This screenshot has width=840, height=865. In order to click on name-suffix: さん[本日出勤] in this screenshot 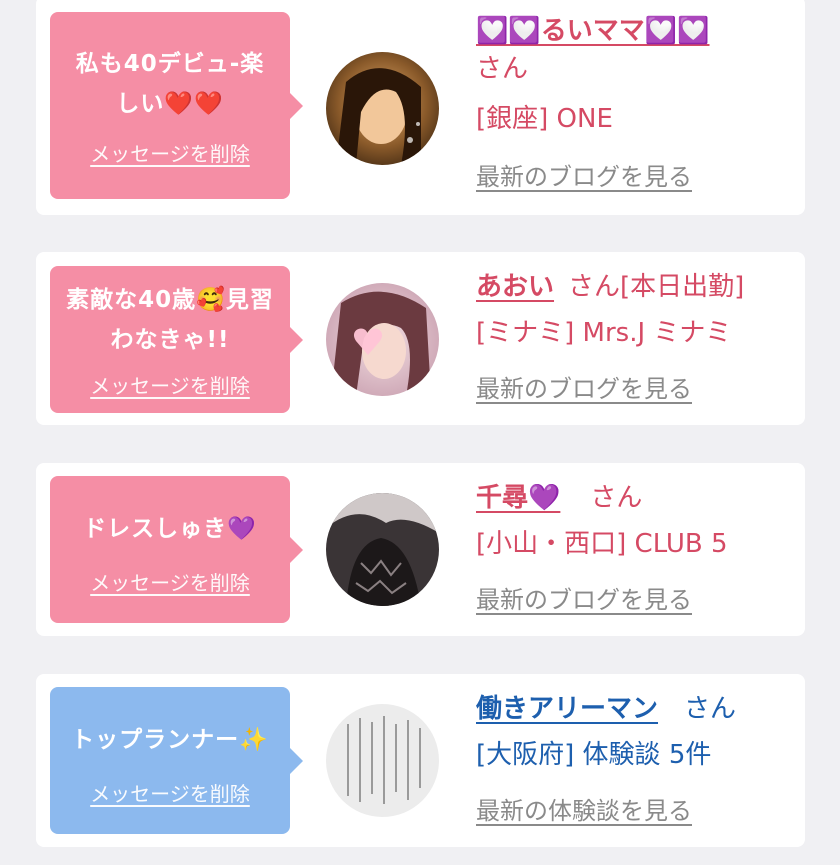, I will do `click(656, 287)`.